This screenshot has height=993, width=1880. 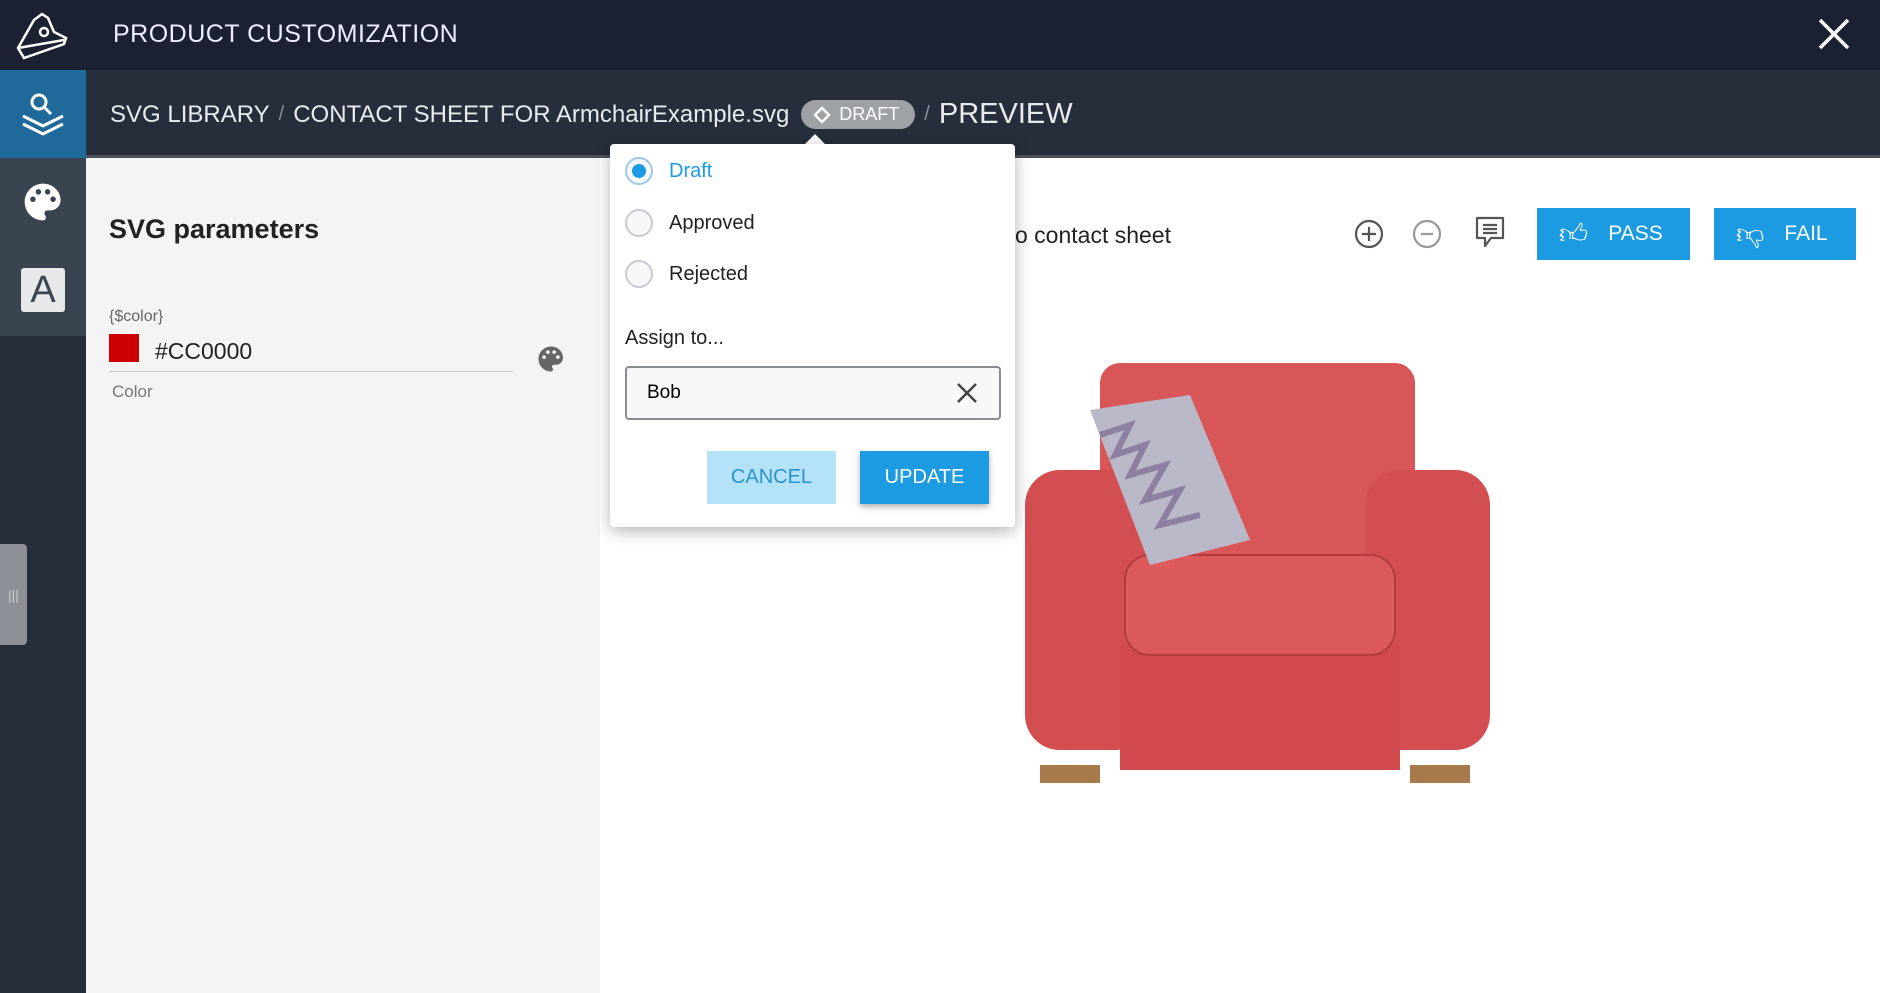 I want to click on cancel-button: CANCEL, so click(x=771, y=477).